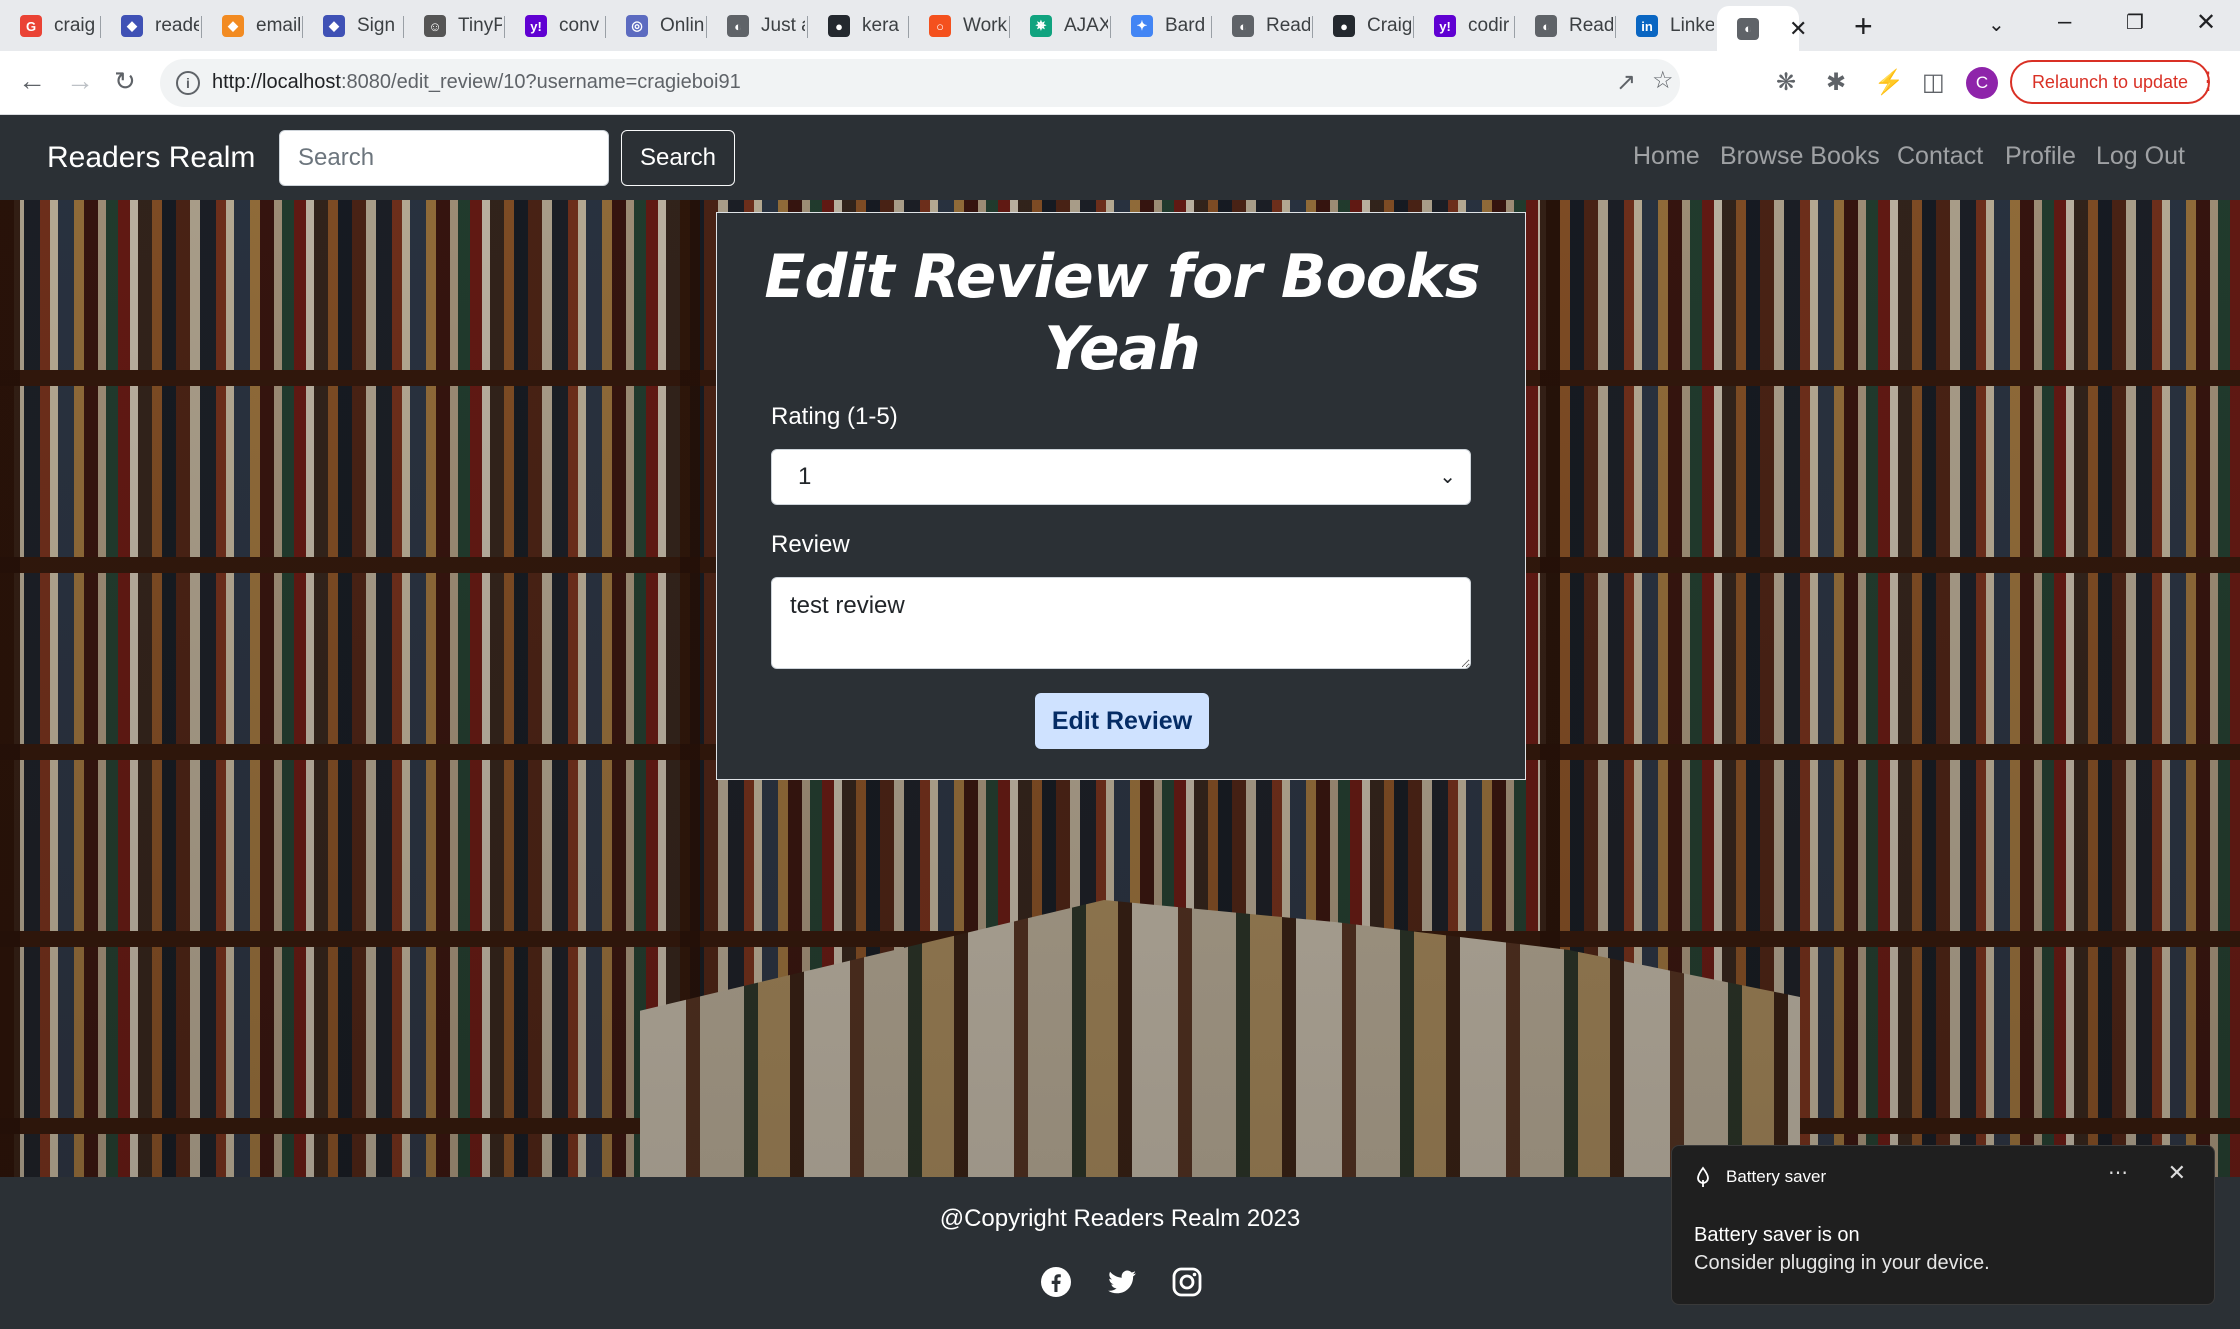  What do you see at coordinates (177, 25) in the screenshot?
I see `tab-title: reade` at bounding box center [177, 25].